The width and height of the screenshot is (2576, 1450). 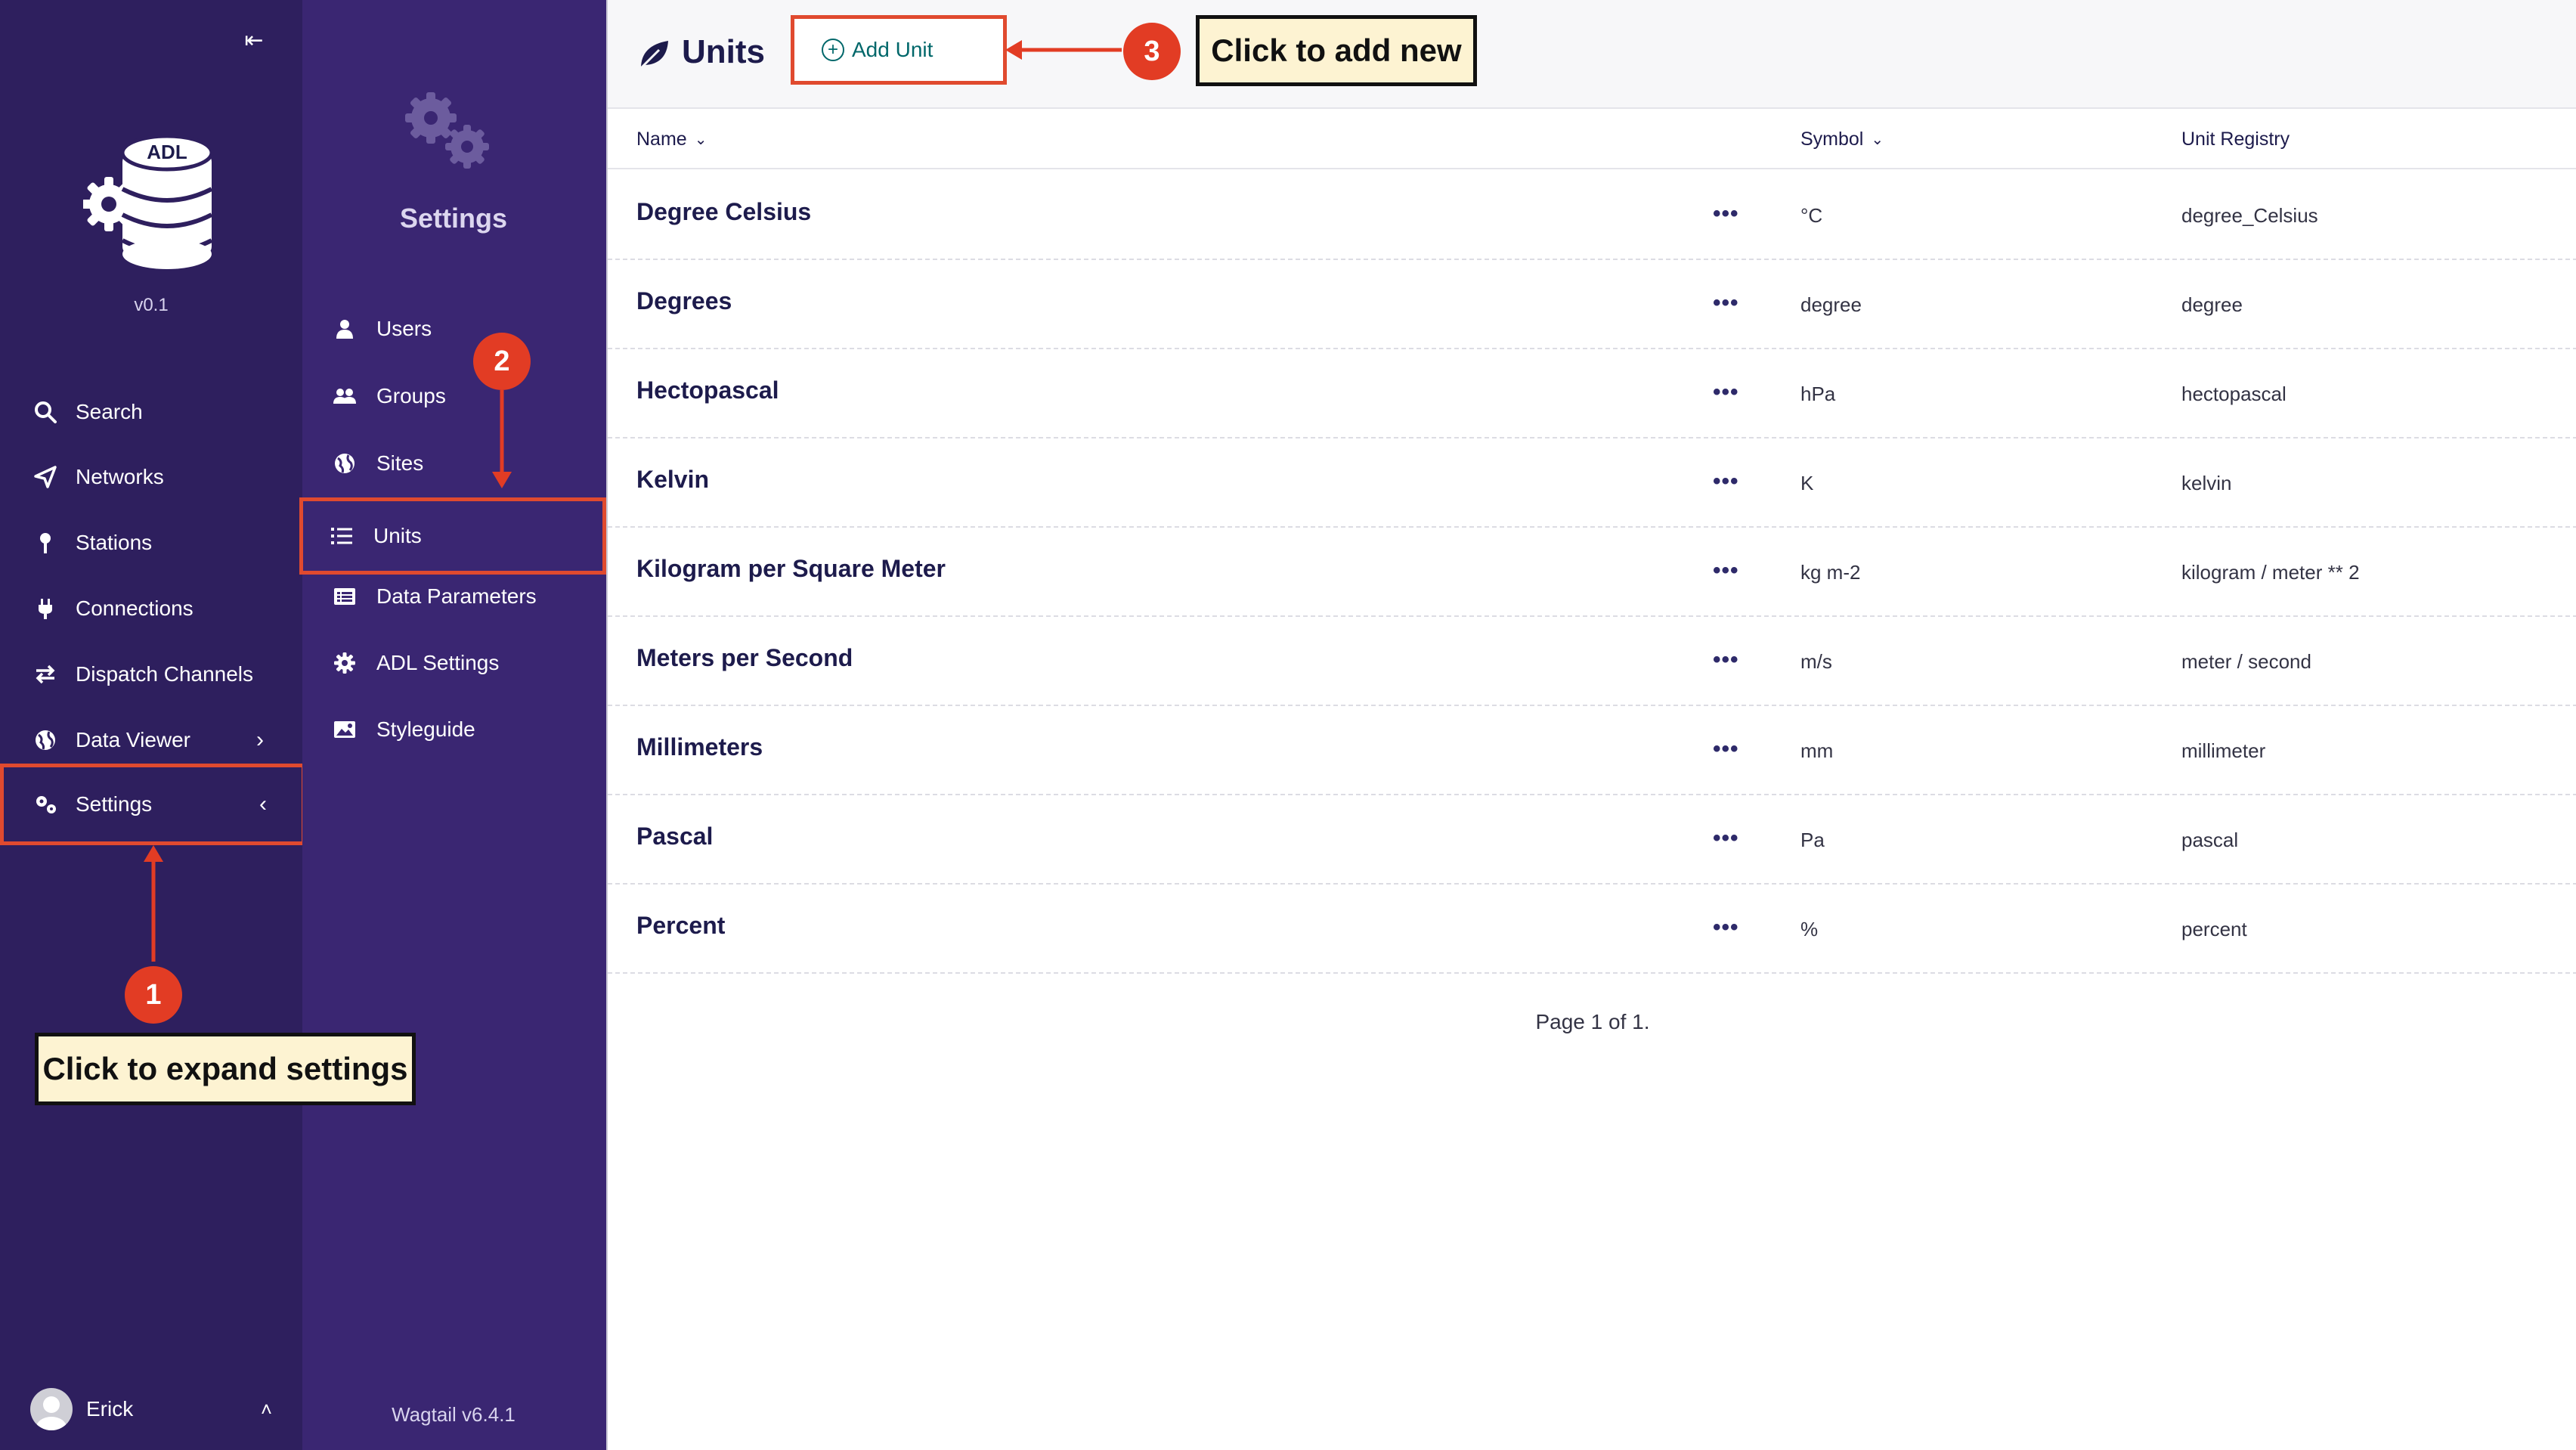 I want to click on unit-registry: millimeter, so click(x=2223, y=750).